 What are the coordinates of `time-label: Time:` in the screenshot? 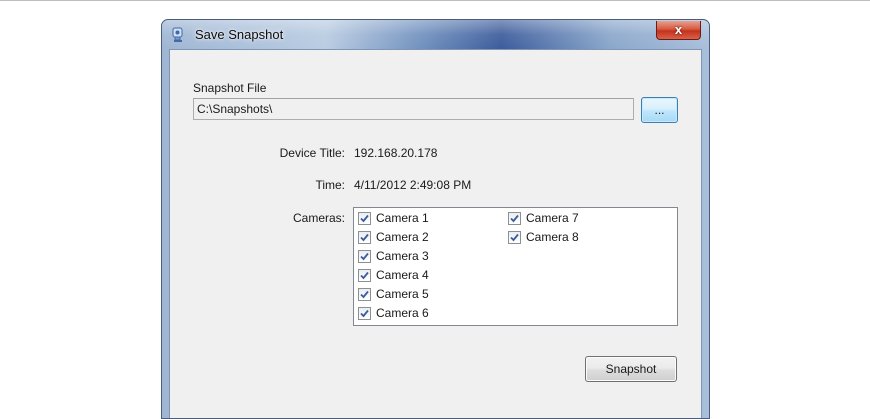 It's located at (330, 185).